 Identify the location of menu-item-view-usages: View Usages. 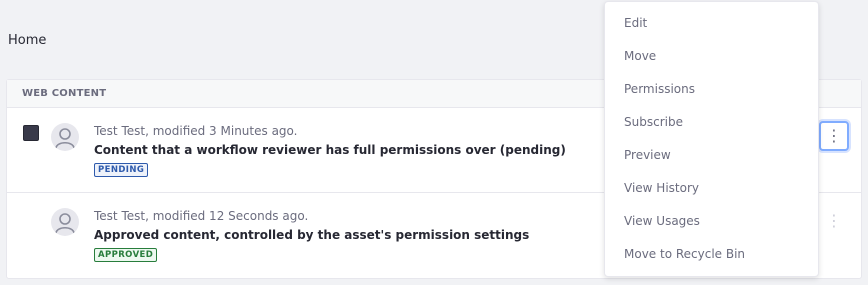
(711, 221).